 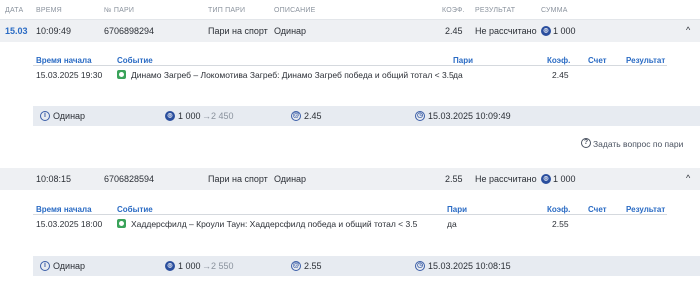 I want to click on bet-coef: 2.45, so click(x=454, y=31).